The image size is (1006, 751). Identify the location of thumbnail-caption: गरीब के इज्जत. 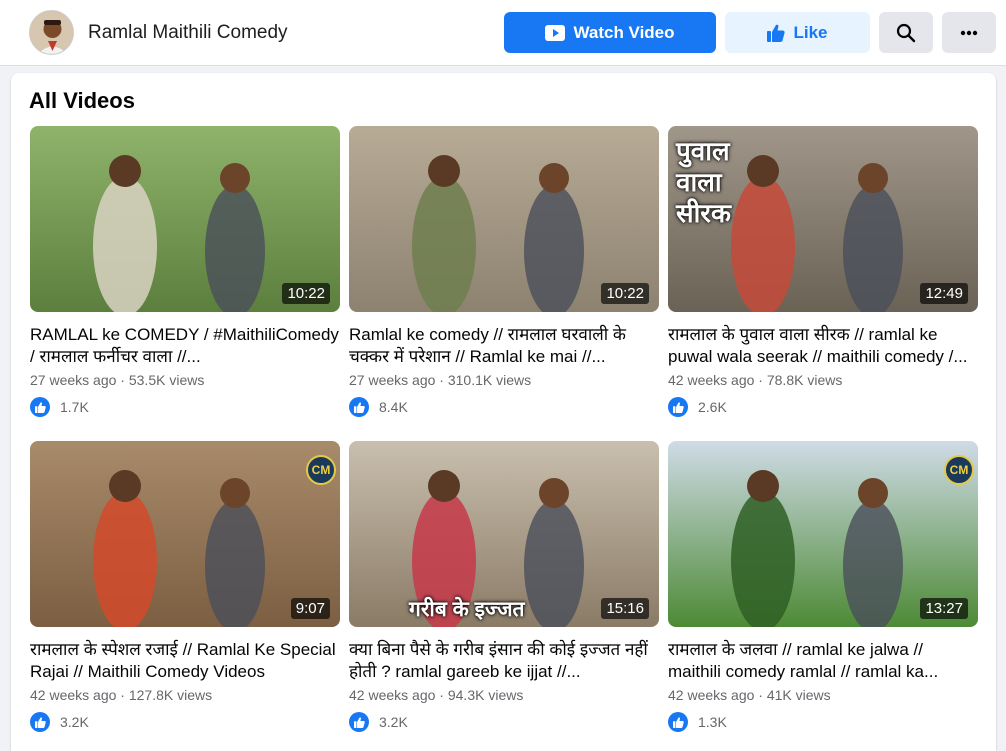
(467, 609).